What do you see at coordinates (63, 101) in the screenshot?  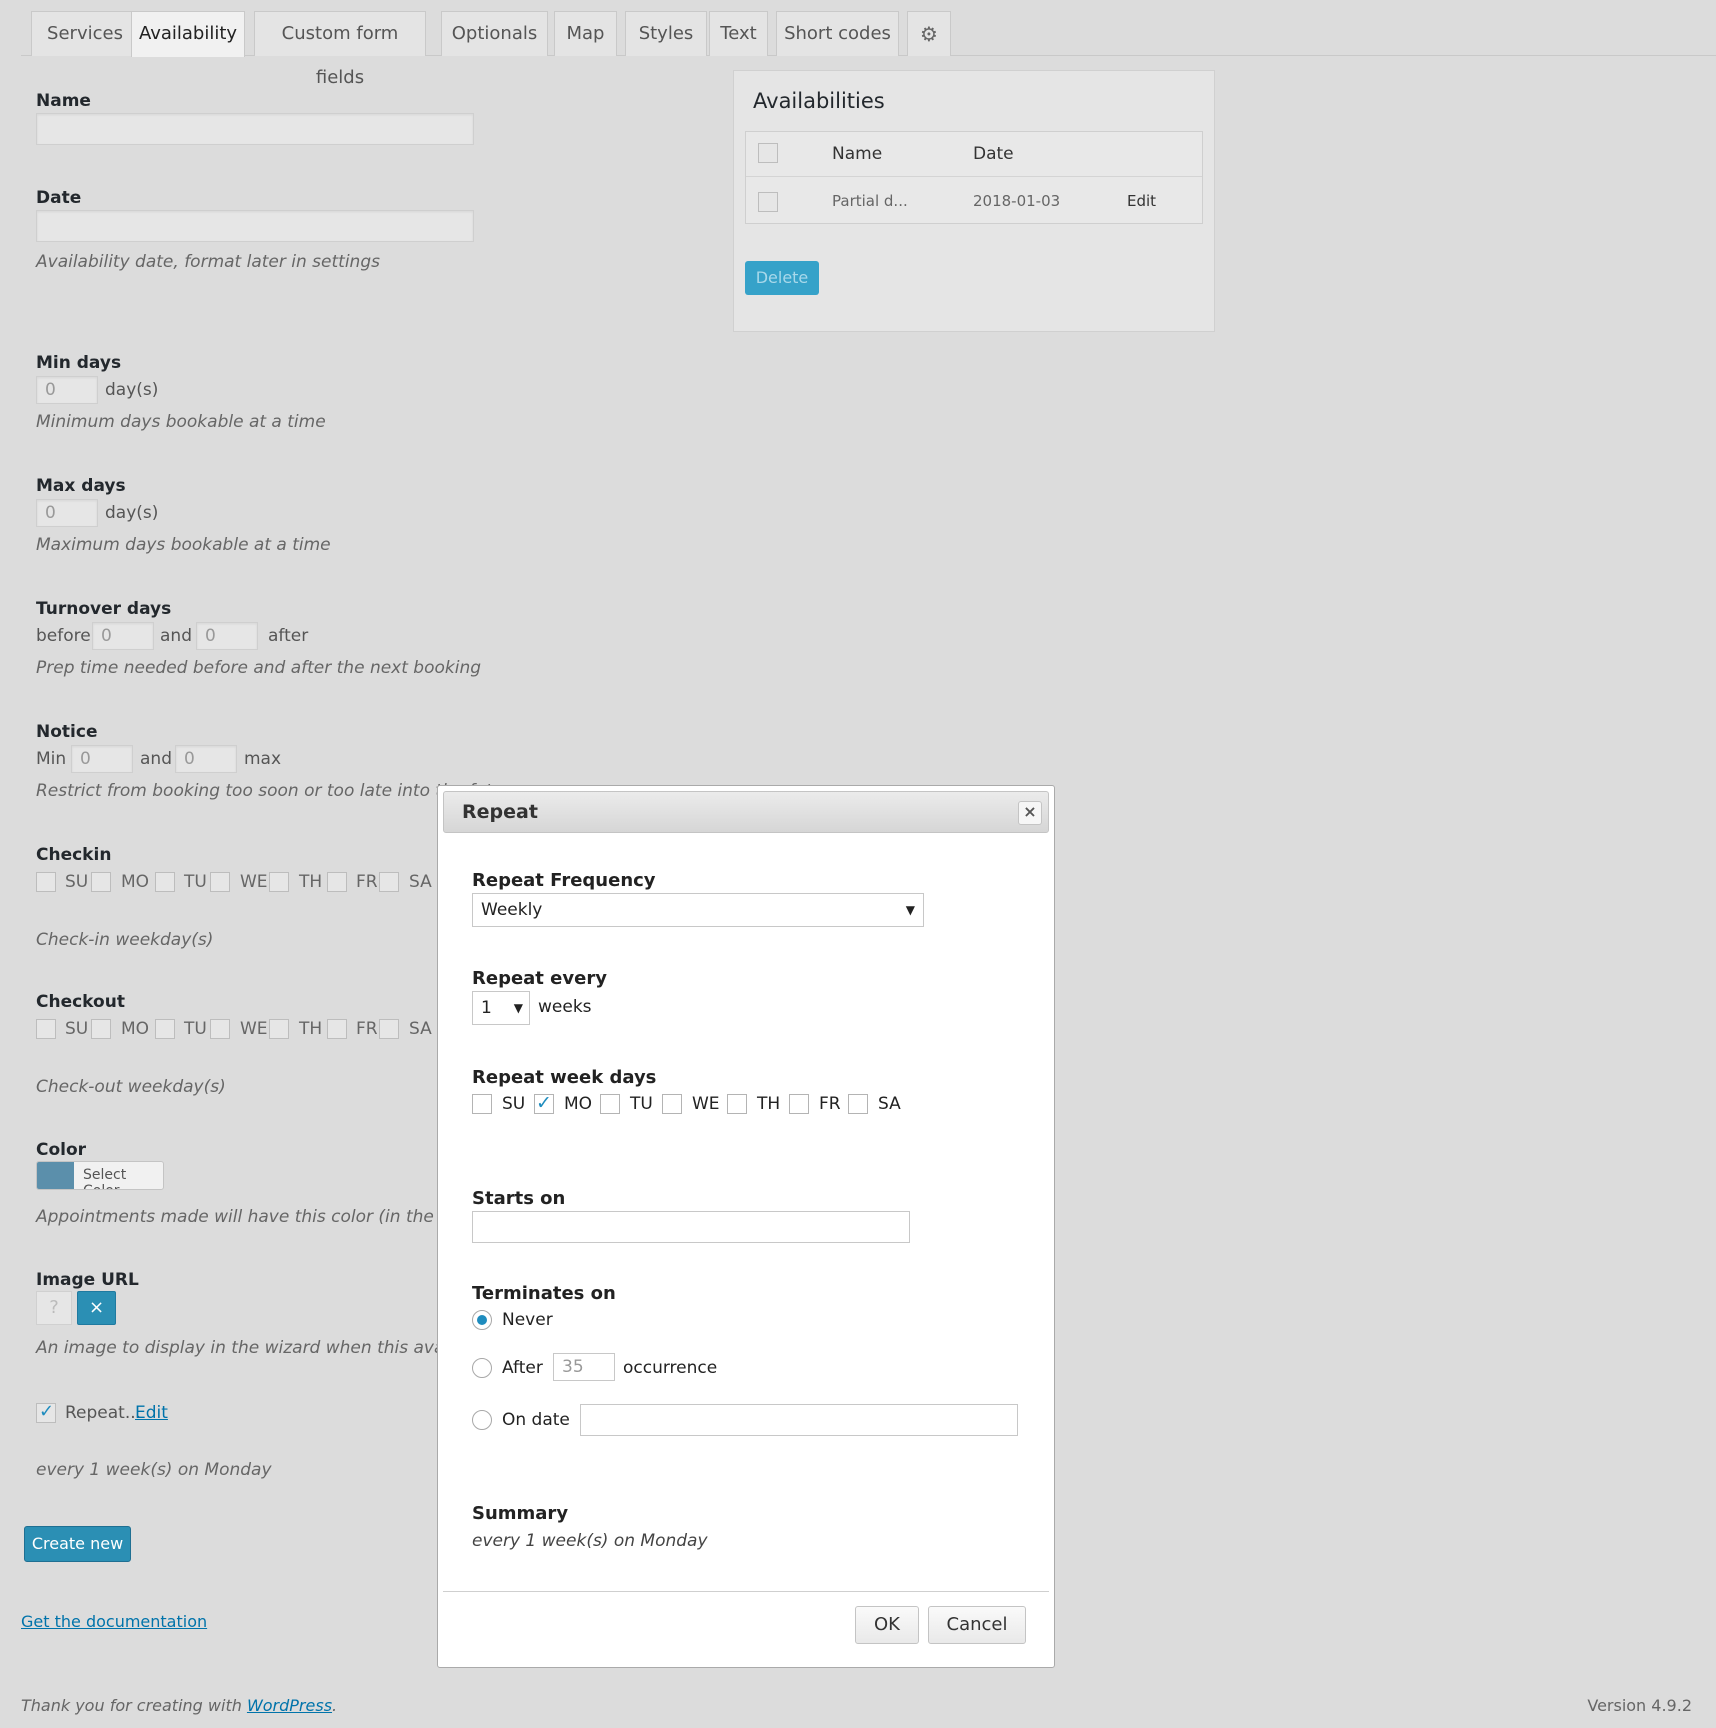 I see `name-label: Name` at bounding box center [63, 101].